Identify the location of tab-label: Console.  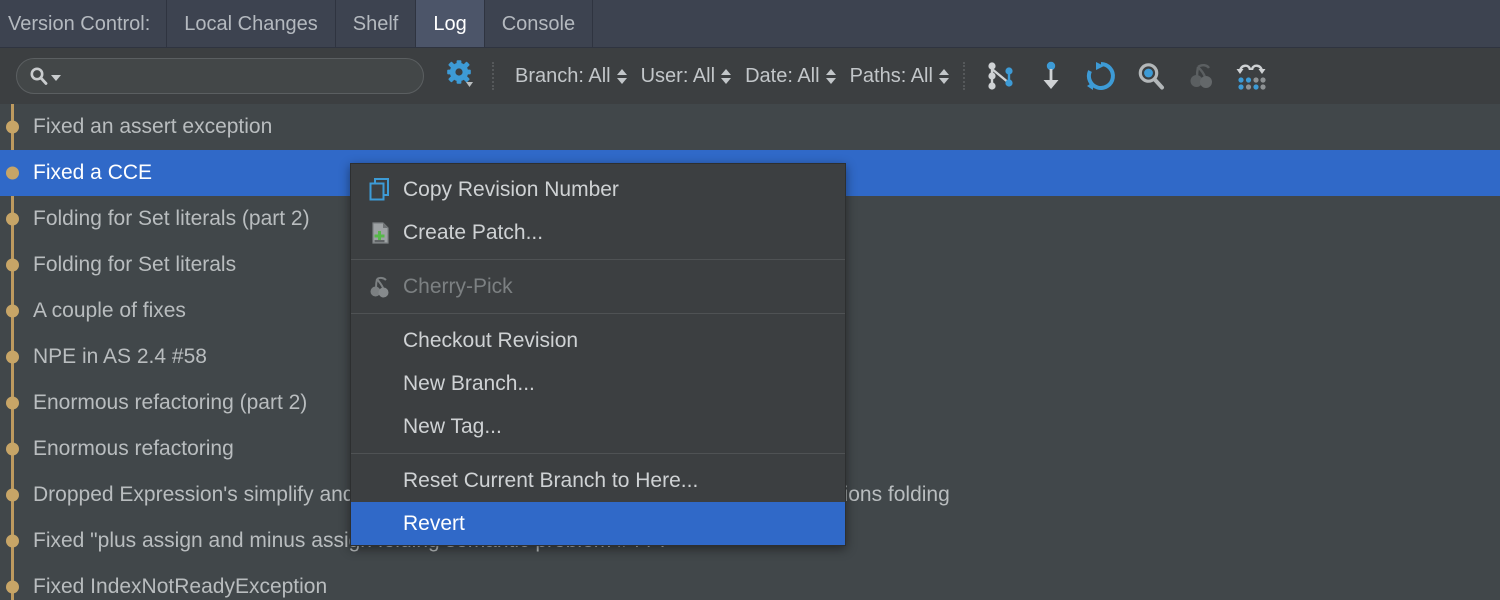
(538, 23).